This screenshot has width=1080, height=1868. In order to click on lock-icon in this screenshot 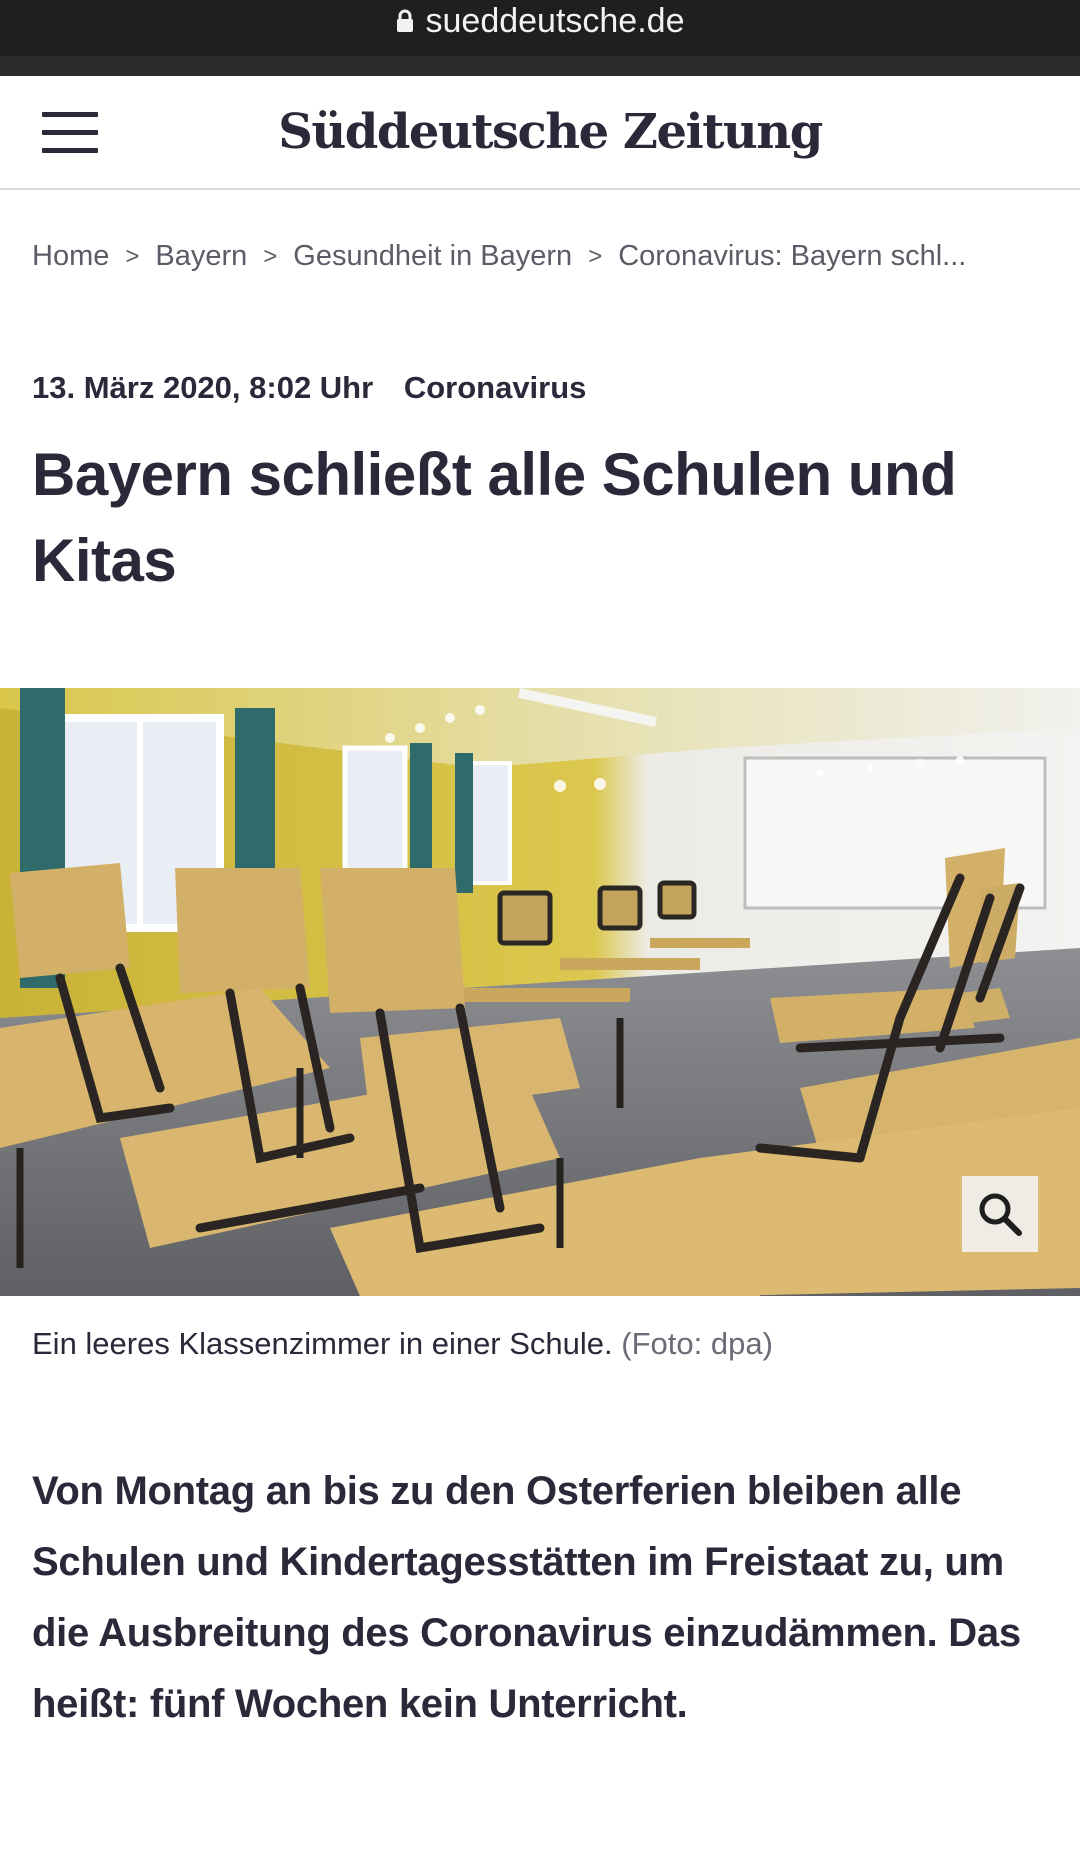, I will do `click(405, 21)`.